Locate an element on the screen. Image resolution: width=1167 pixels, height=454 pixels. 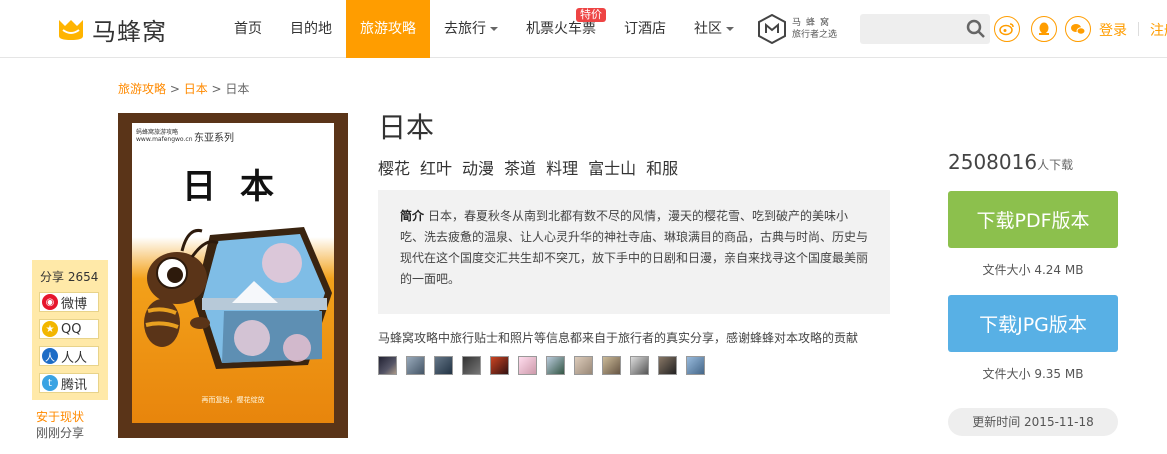
search-box is located at coordinates (925, 29).